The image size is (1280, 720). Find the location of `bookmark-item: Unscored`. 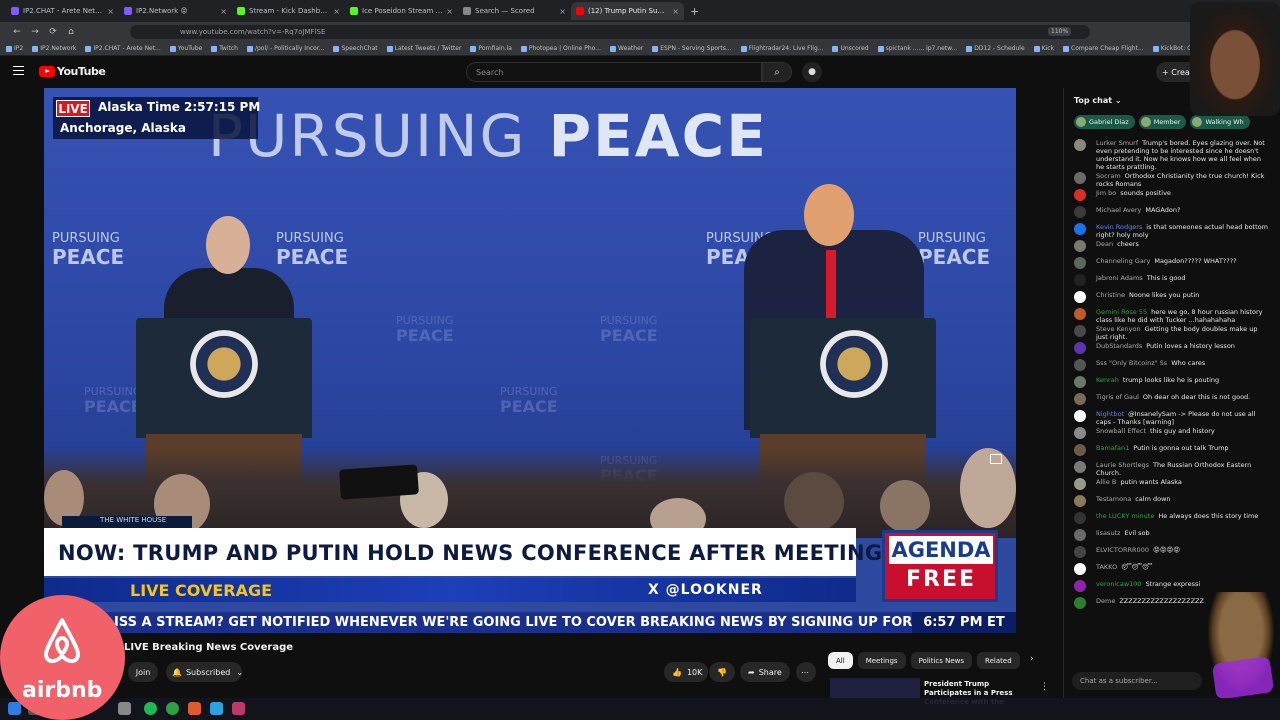

bookmark-item: Unscored is located at coordinates (850, 48).